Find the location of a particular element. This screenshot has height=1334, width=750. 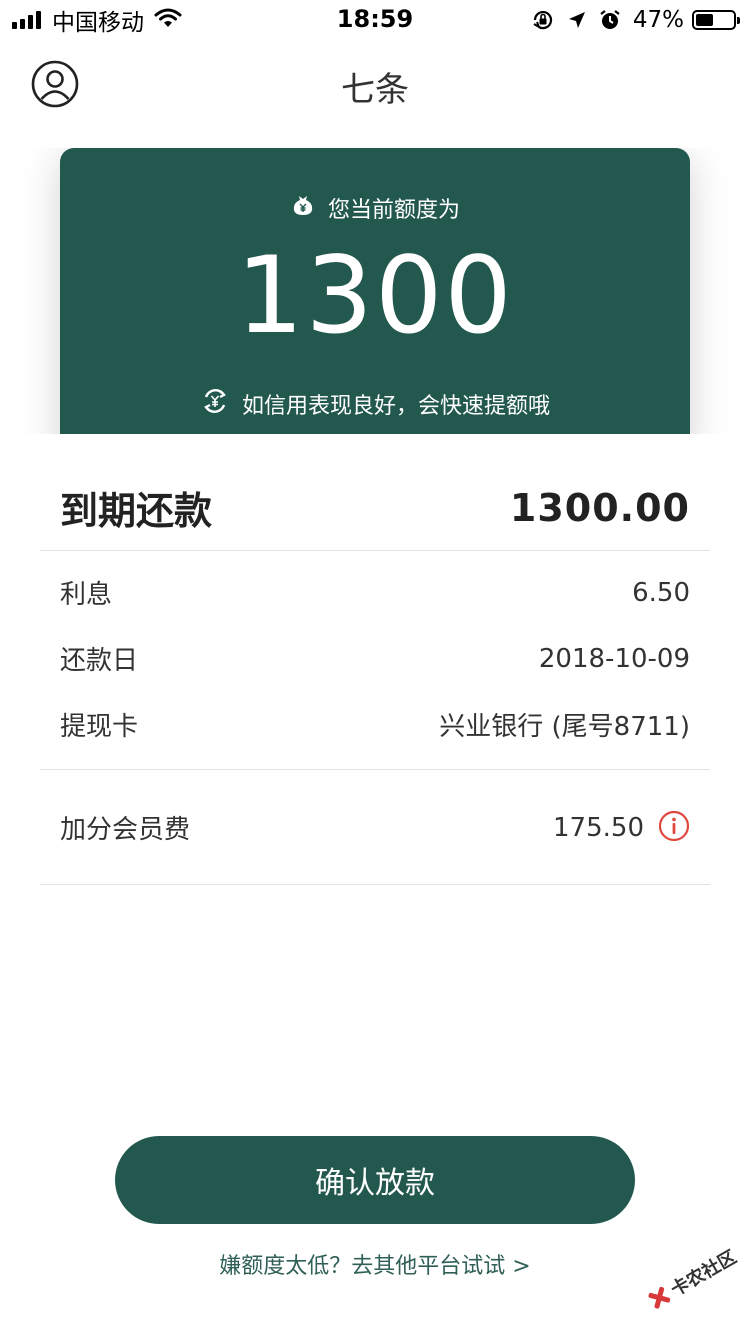

membership-fee-value: 175.50 is located at coordinates (598, 827).